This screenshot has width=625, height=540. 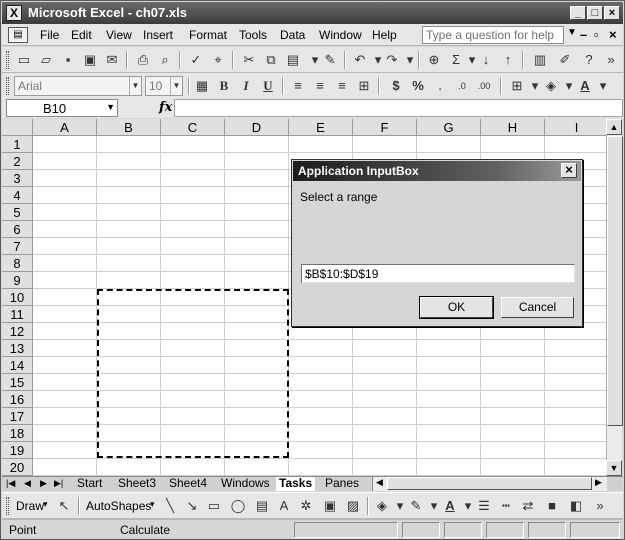 What do you see at coordinates (17, 195) in the screenshot?
I see `row-header: 4` at bounding box center [17, 195].